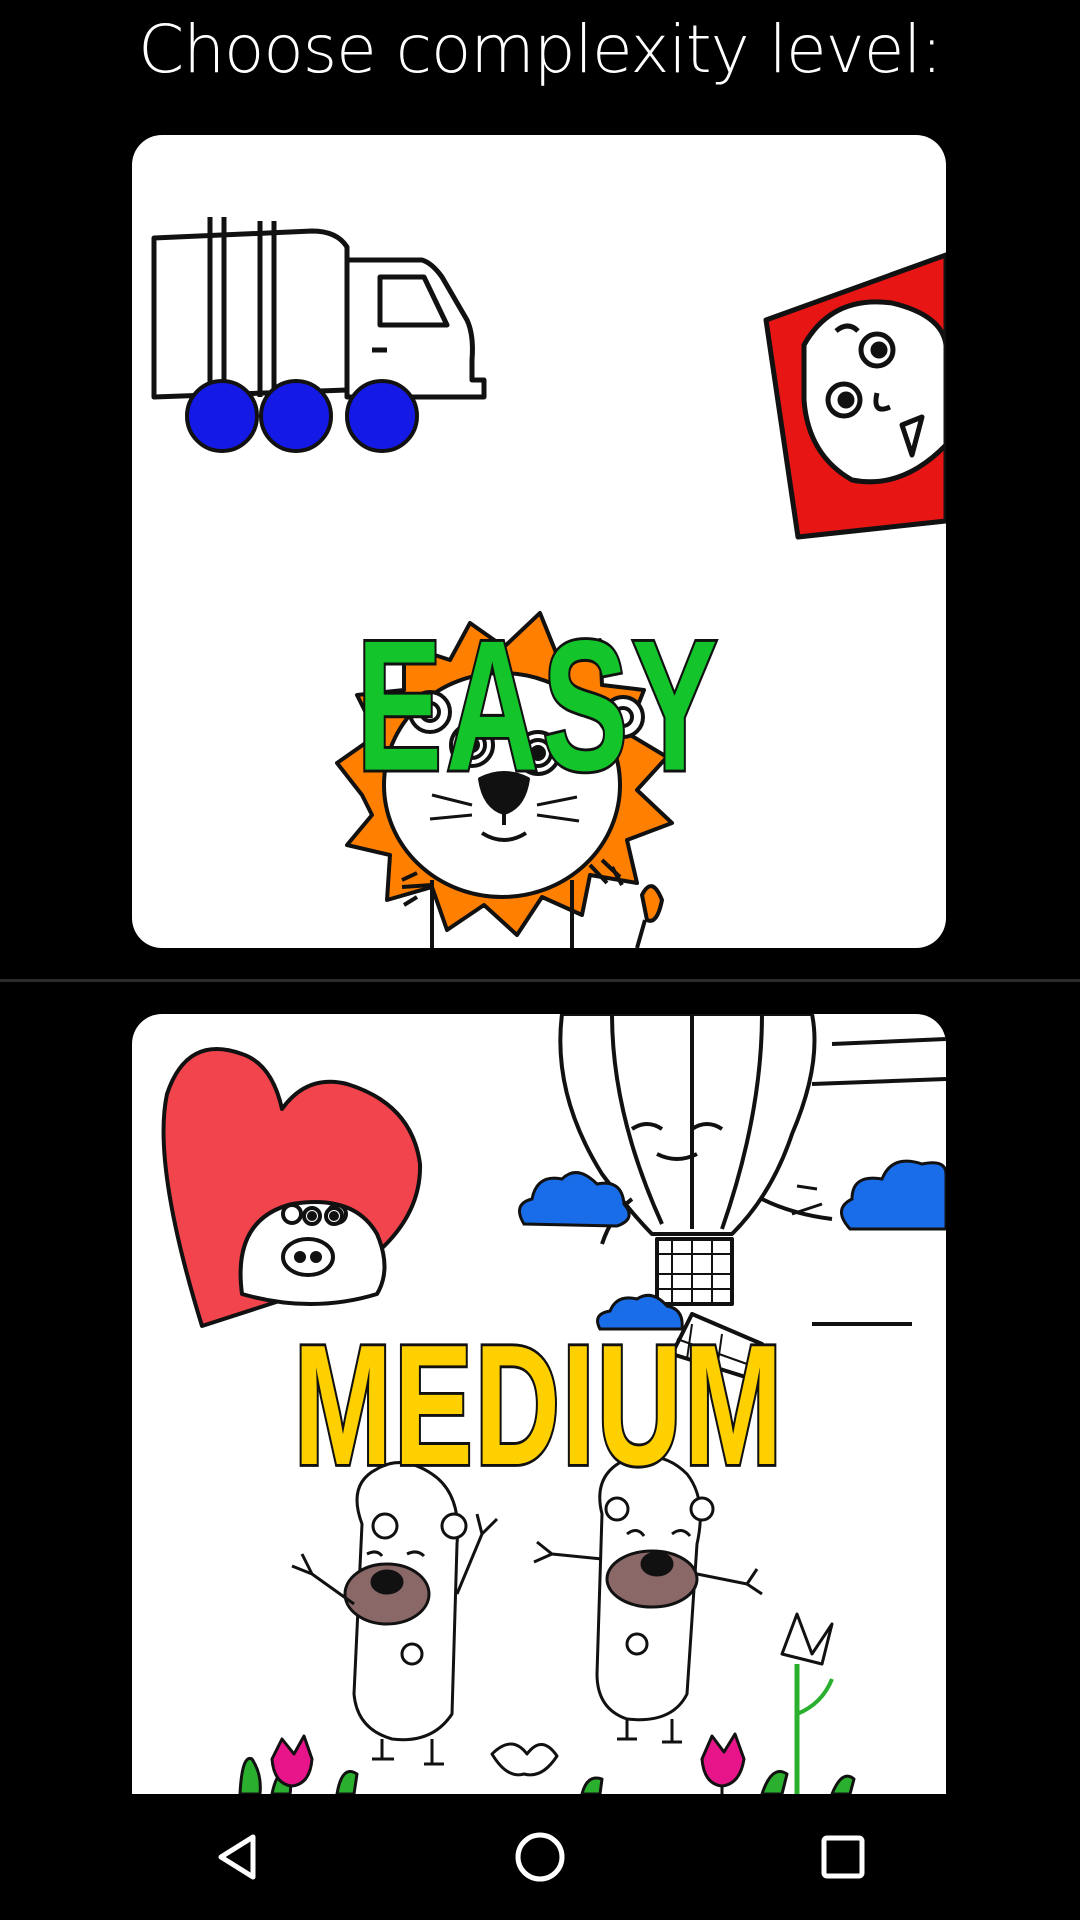 This screenshot has height=1920, width=1080. What do you see at coordinates (319, 308) in the screenshot?
I see `truck-drawing` at bounding box center [319, 308].